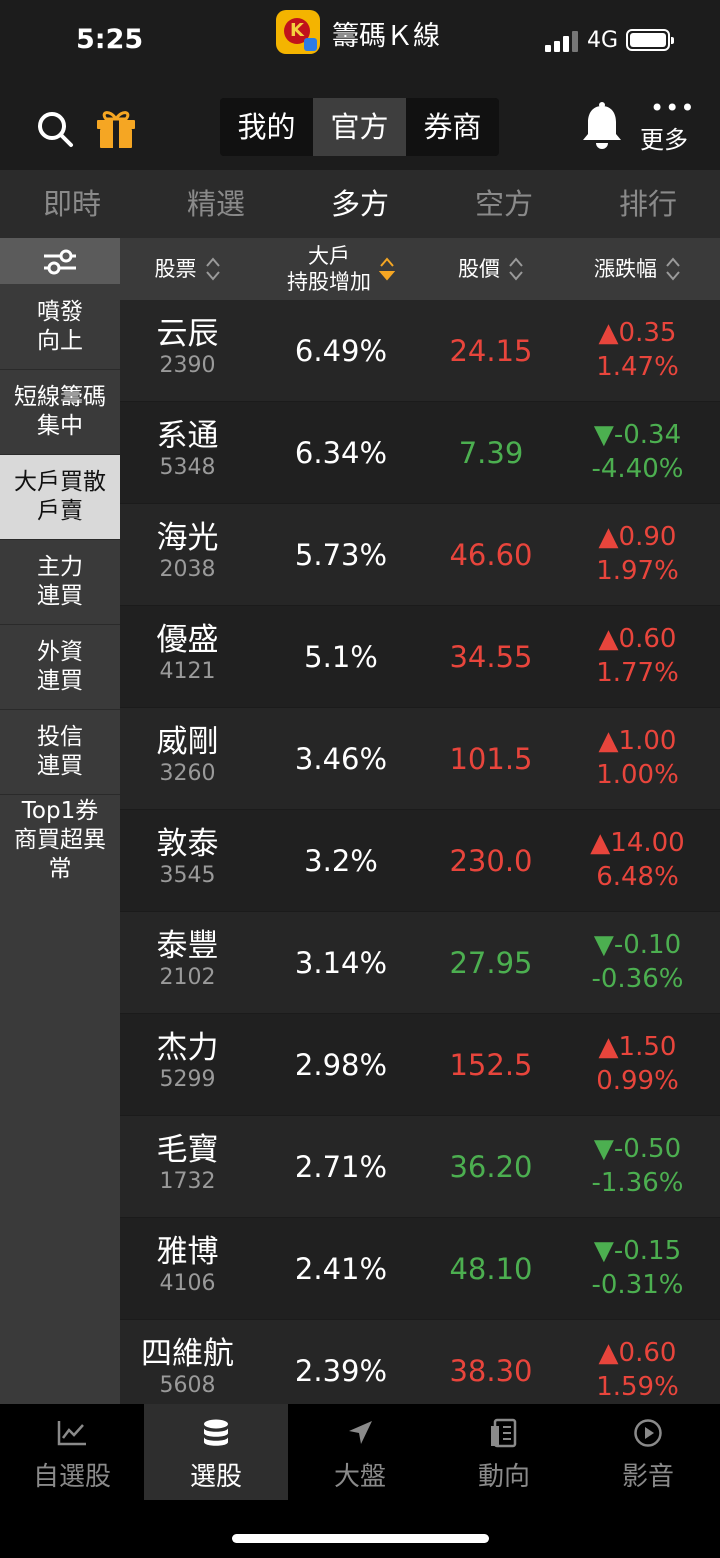 This screenshot has width=720, height=1558. What do you see at coordinates (673, 108) in the screenshot?
I see `more-dots-icon: •••` at bounding box center [673, 108].